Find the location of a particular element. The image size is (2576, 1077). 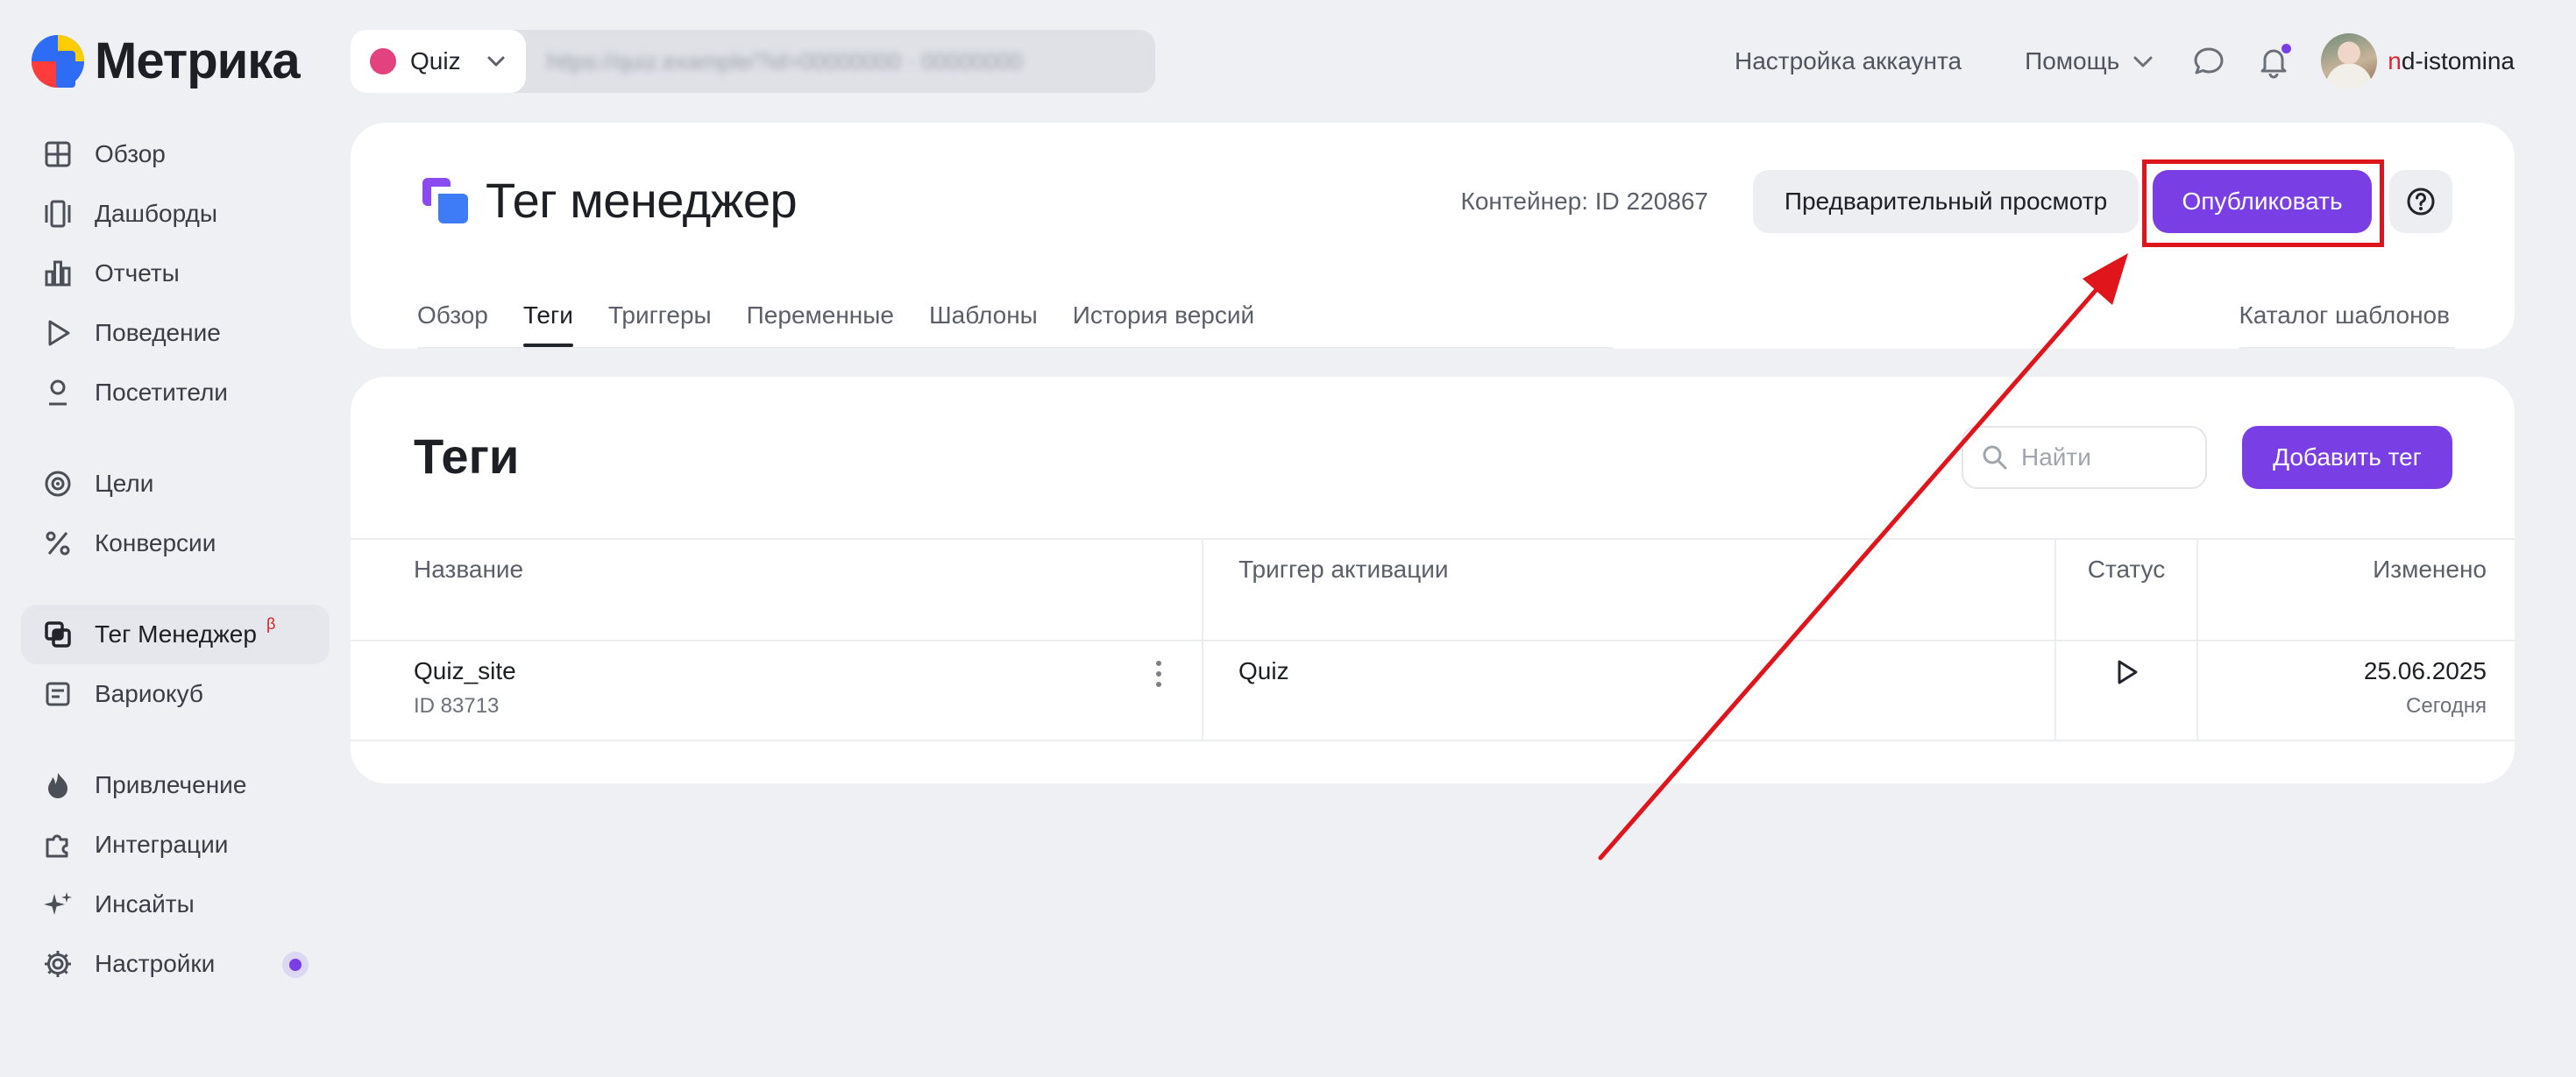

sidebar-item-settings: Настройки is located at coordinates (175, 964).